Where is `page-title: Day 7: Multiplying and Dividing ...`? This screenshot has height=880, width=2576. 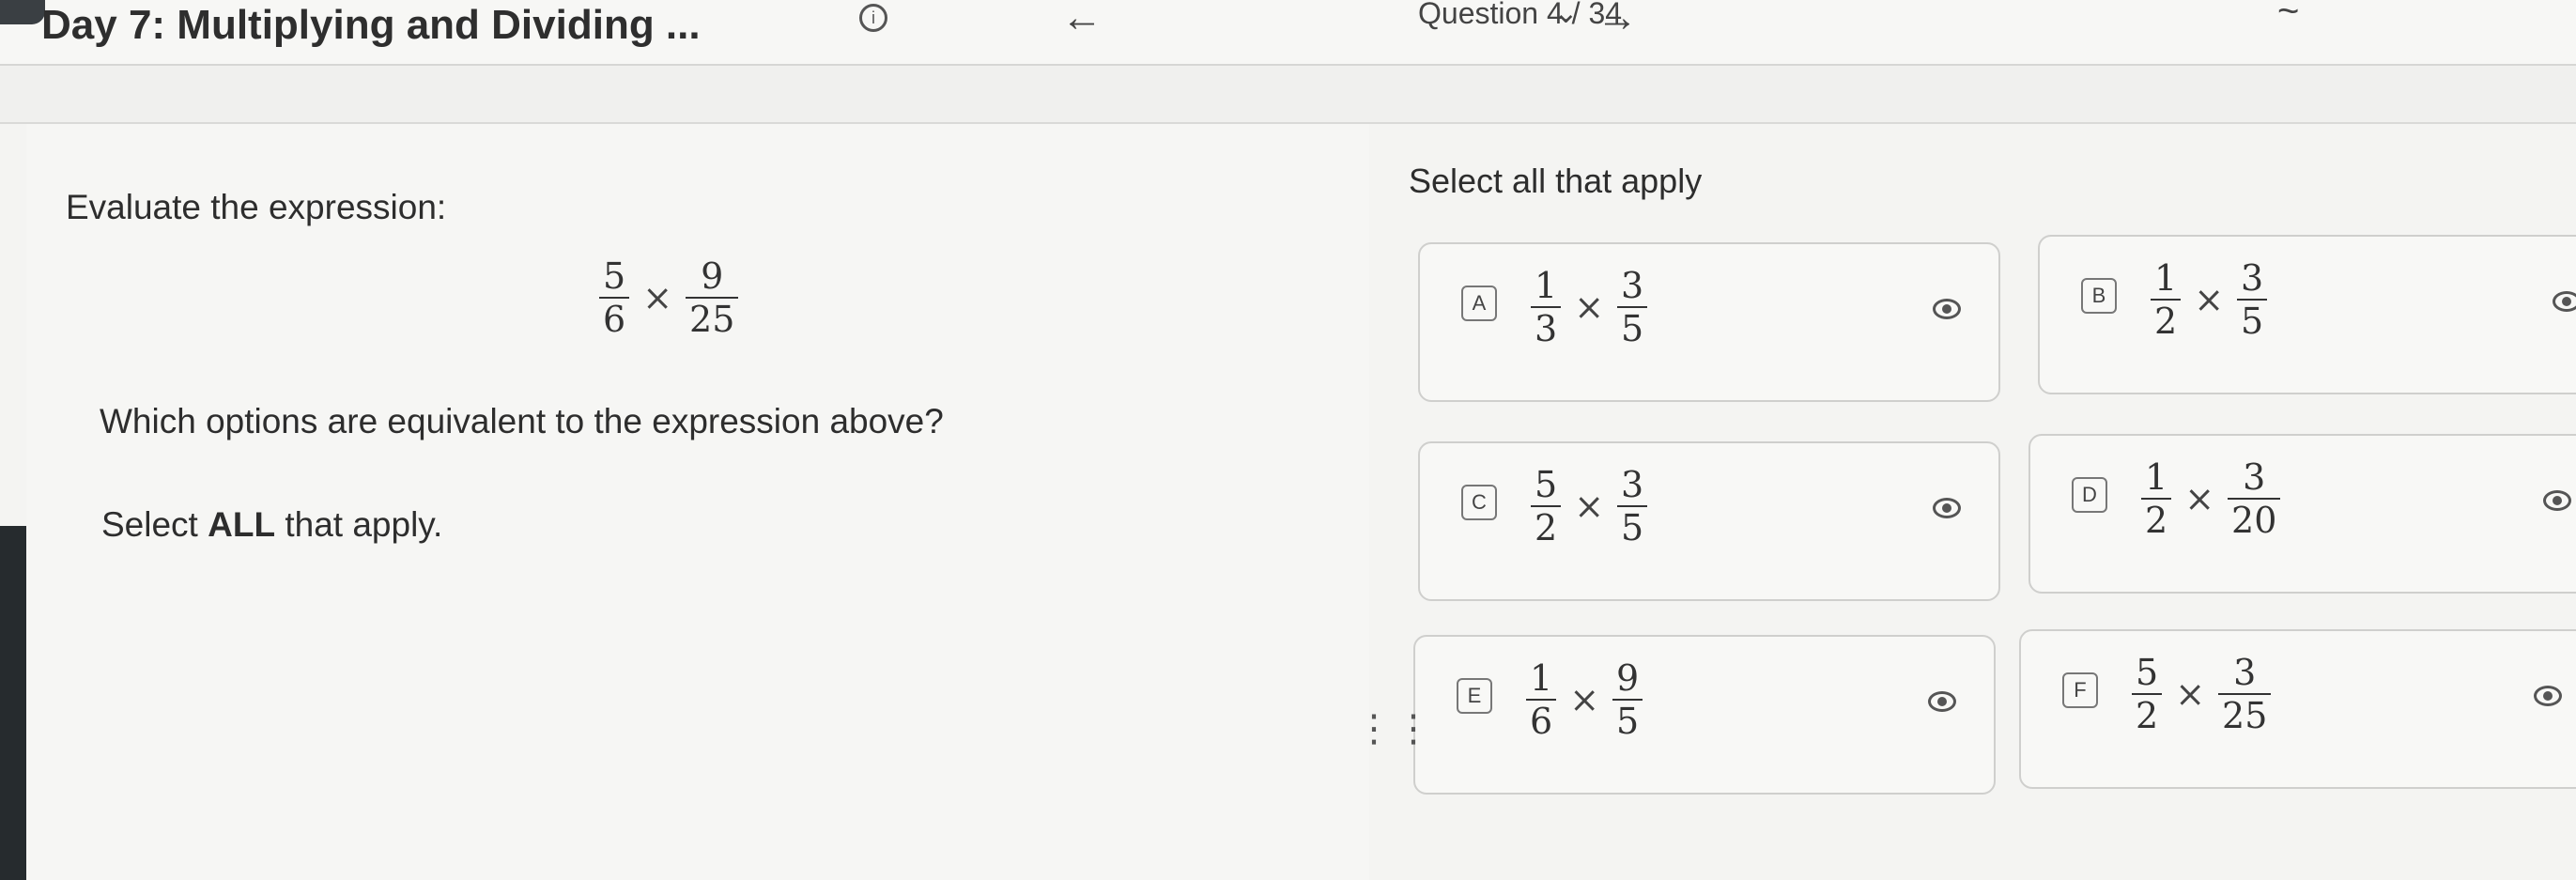 page-title: Day 7: Multiplying and Dividing ... is located at coordinates (371, 25).